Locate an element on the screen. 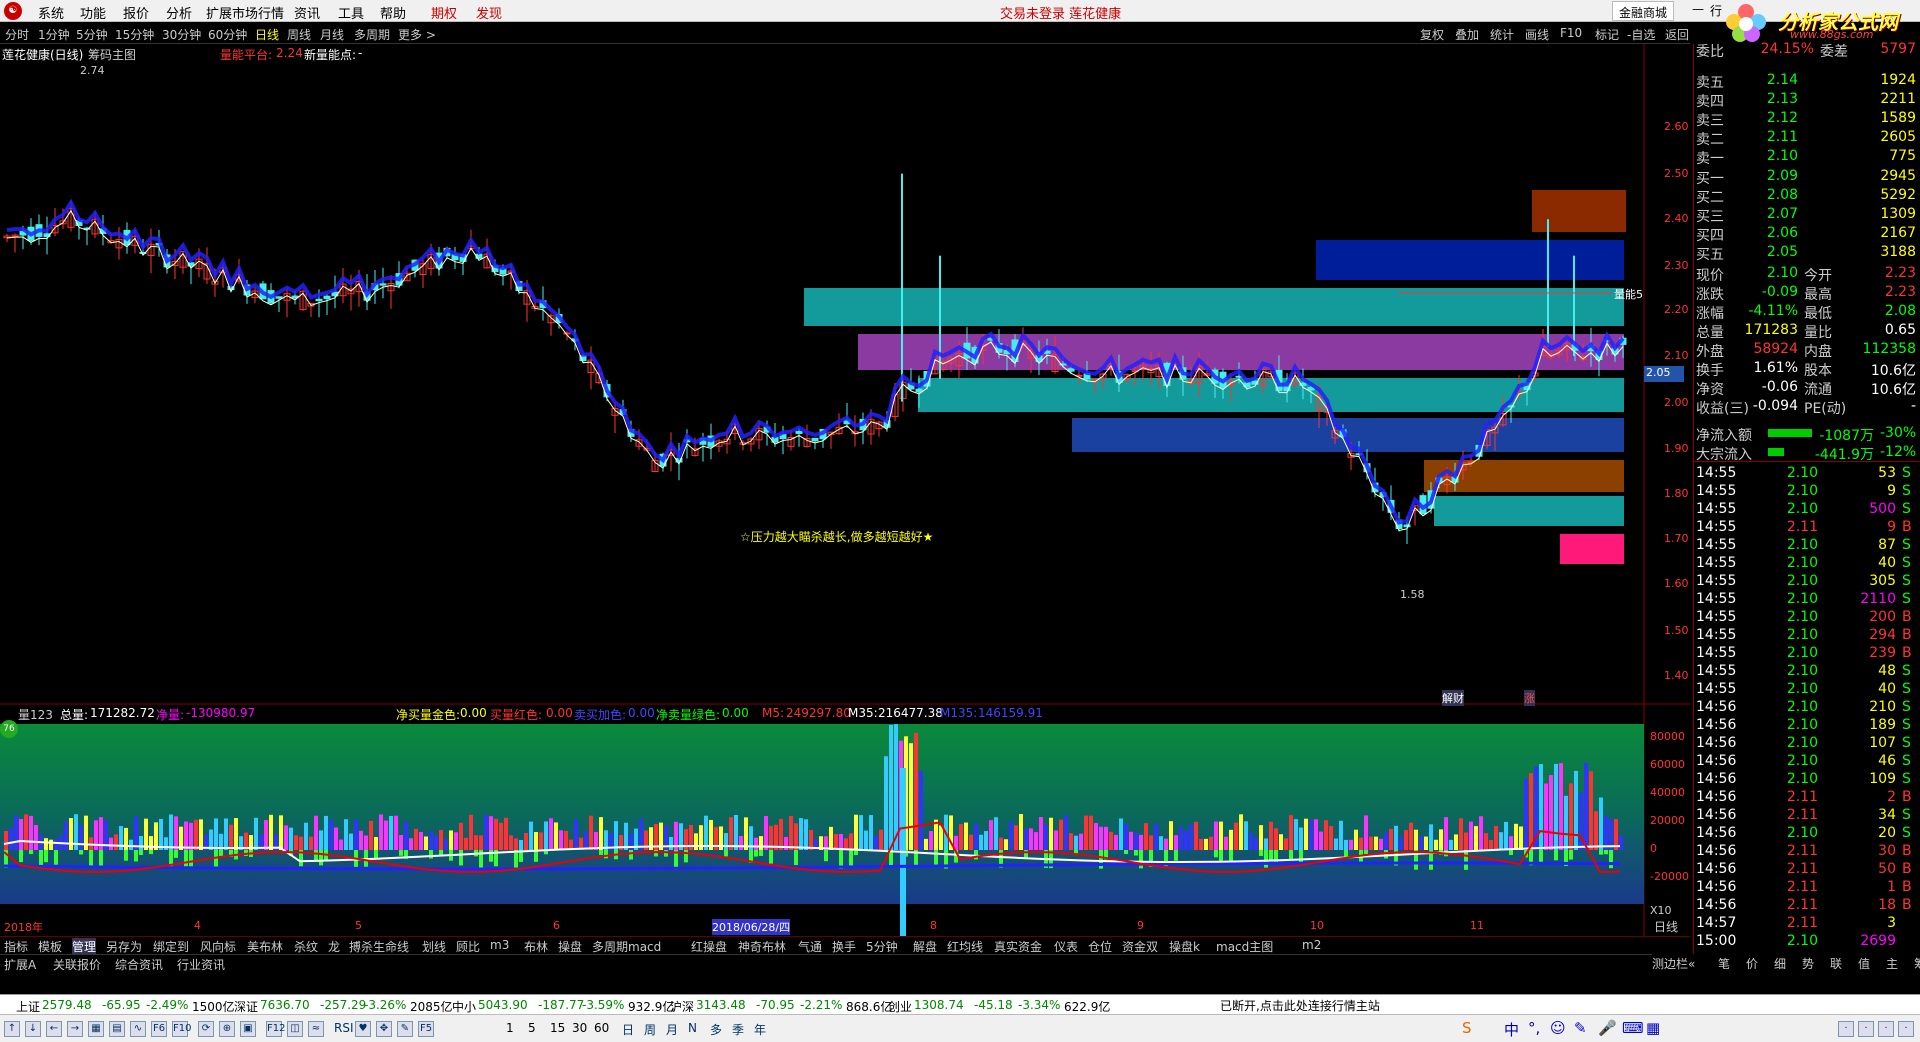  menu-discover: 发现 is located at coordinates (489, 12).